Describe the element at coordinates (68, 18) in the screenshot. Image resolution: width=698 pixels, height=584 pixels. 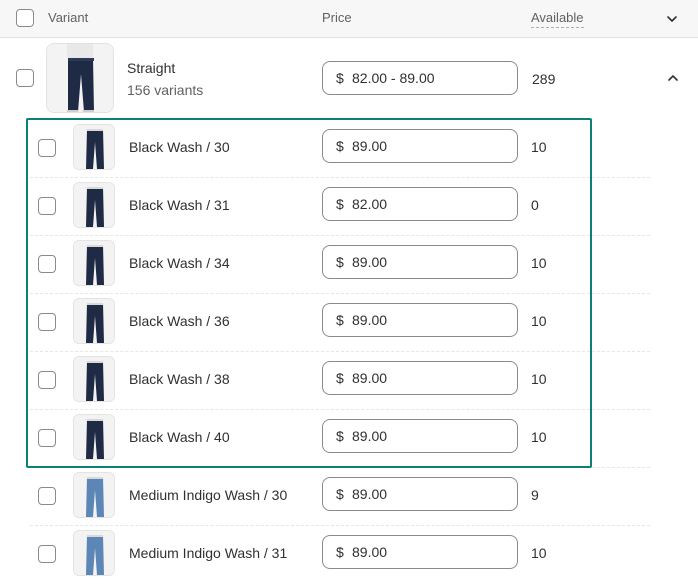
I see `column-header-variant: Variant` at that location.